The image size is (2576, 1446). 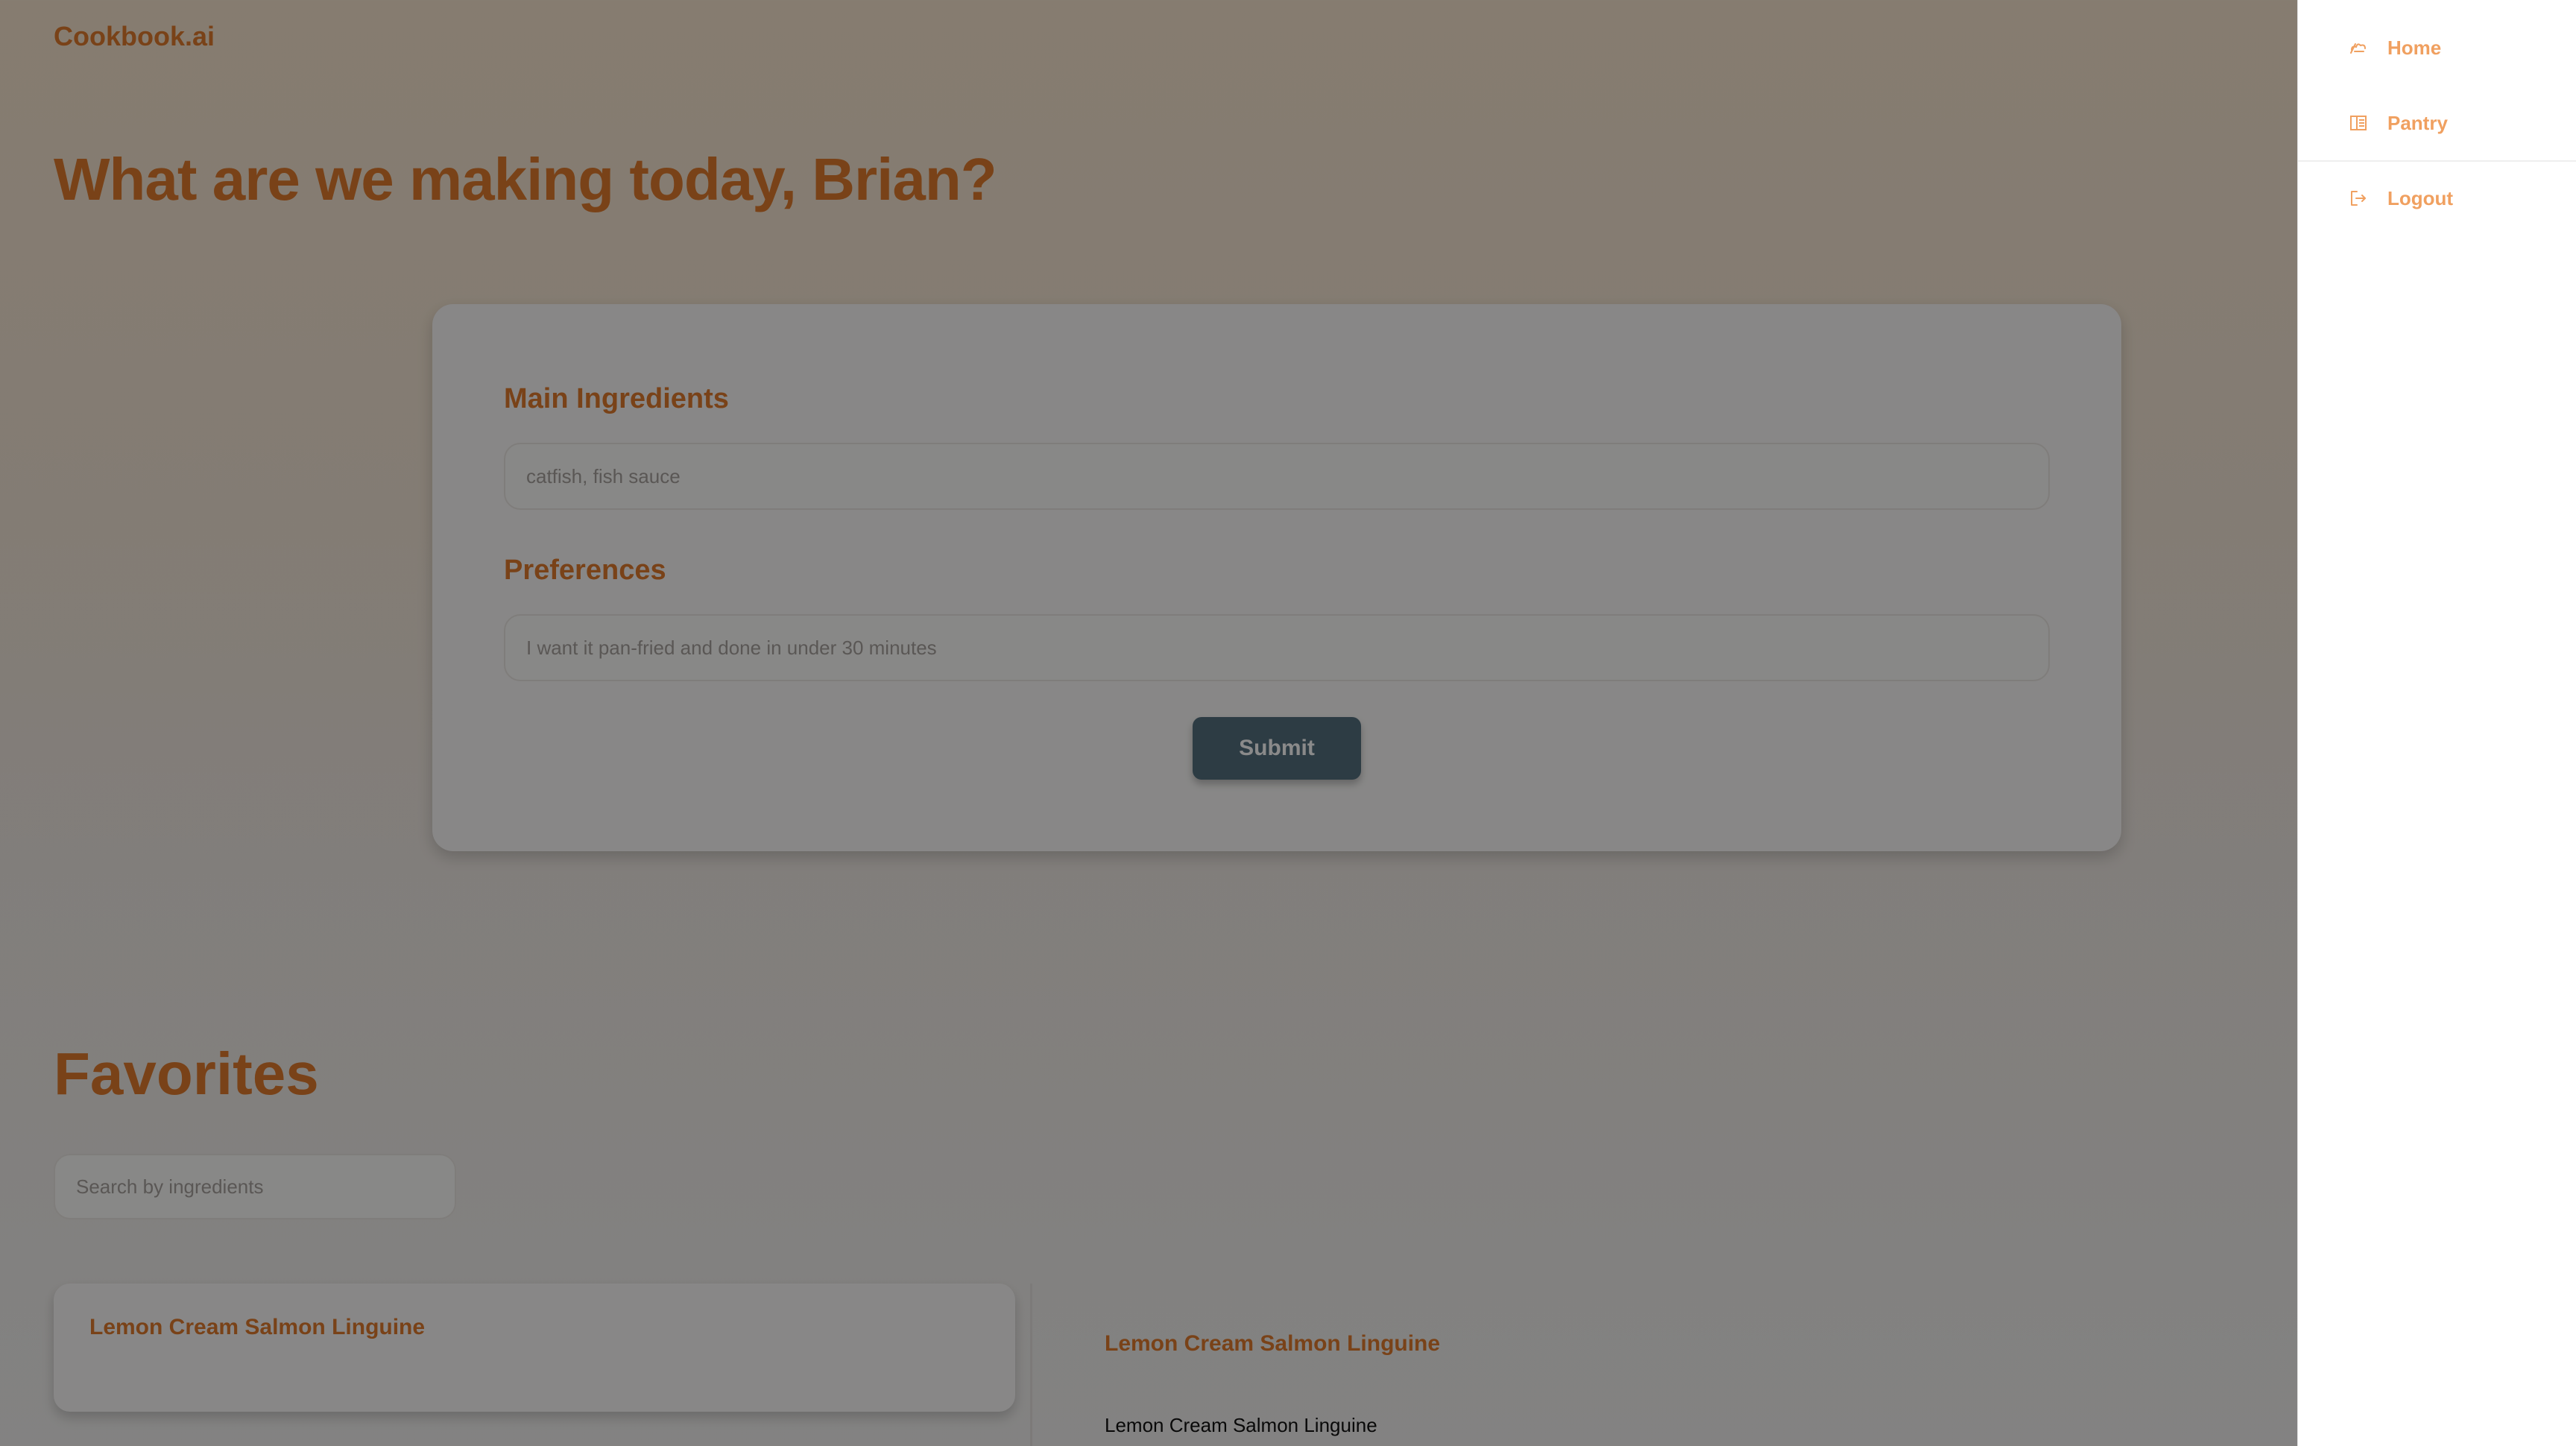 I want to click on nav-label-pantry: Pantry, so click(x=2417, y=122).